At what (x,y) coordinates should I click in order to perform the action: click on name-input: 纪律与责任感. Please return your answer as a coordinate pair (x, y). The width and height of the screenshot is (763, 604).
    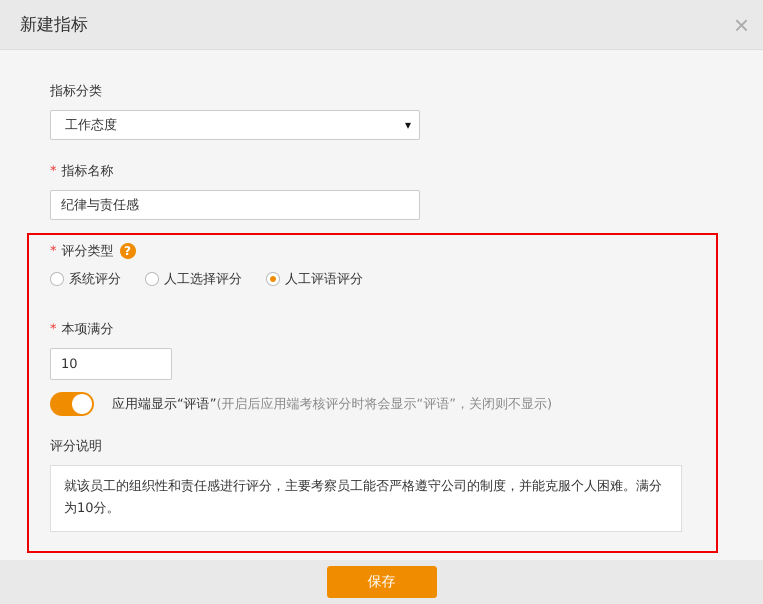
    Looking at the image, I should click on (235, 205).